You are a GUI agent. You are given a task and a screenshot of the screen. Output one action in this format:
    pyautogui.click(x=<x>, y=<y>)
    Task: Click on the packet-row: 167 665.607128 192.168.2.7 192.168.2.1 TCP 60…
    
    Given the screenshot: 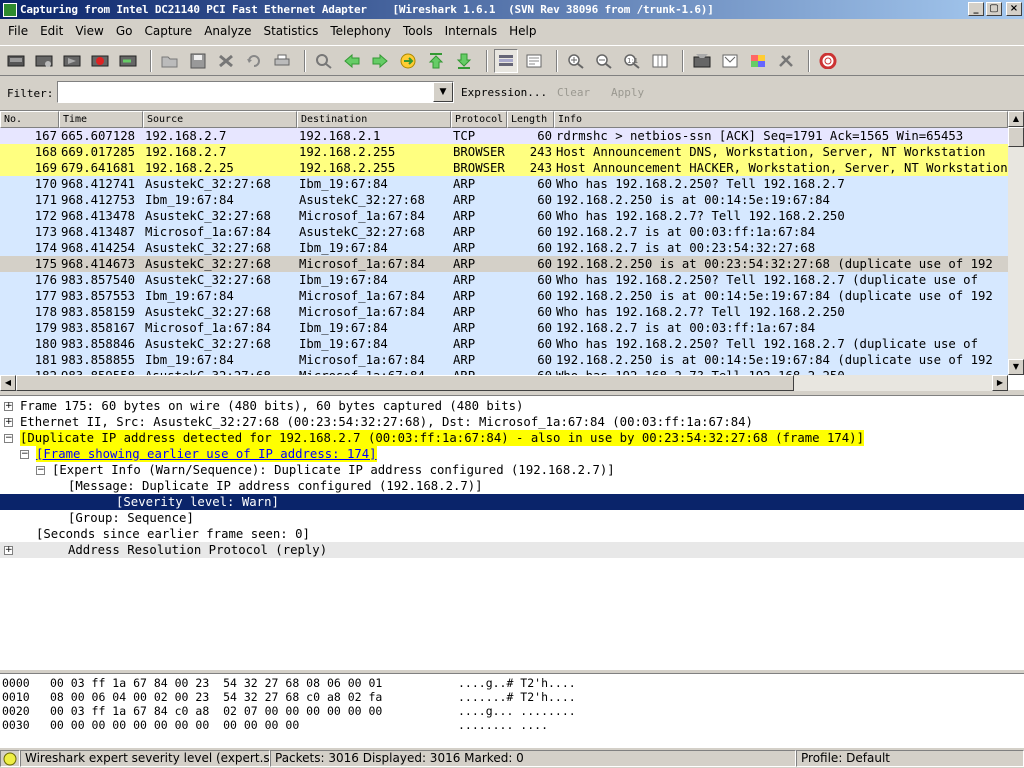 What is the action you would take?
    pyautogui.click(x=504, y=136)
    